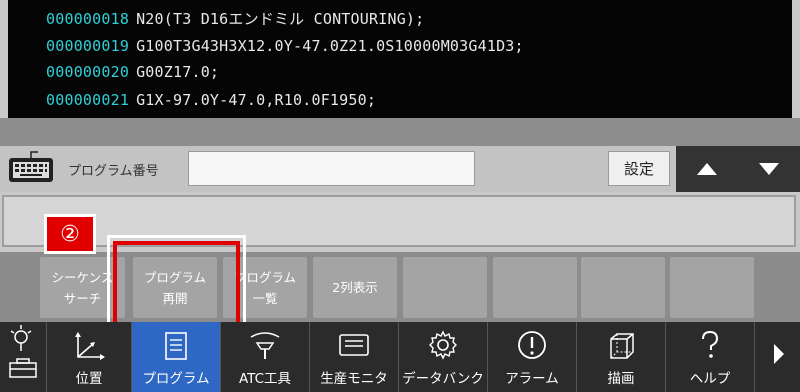 This screenshot has width=800, height=392. What do you see at coordinates (710, 379) in the screenshot?
I see `nav-label: ヘルプ` at bounding box center [710, 379].